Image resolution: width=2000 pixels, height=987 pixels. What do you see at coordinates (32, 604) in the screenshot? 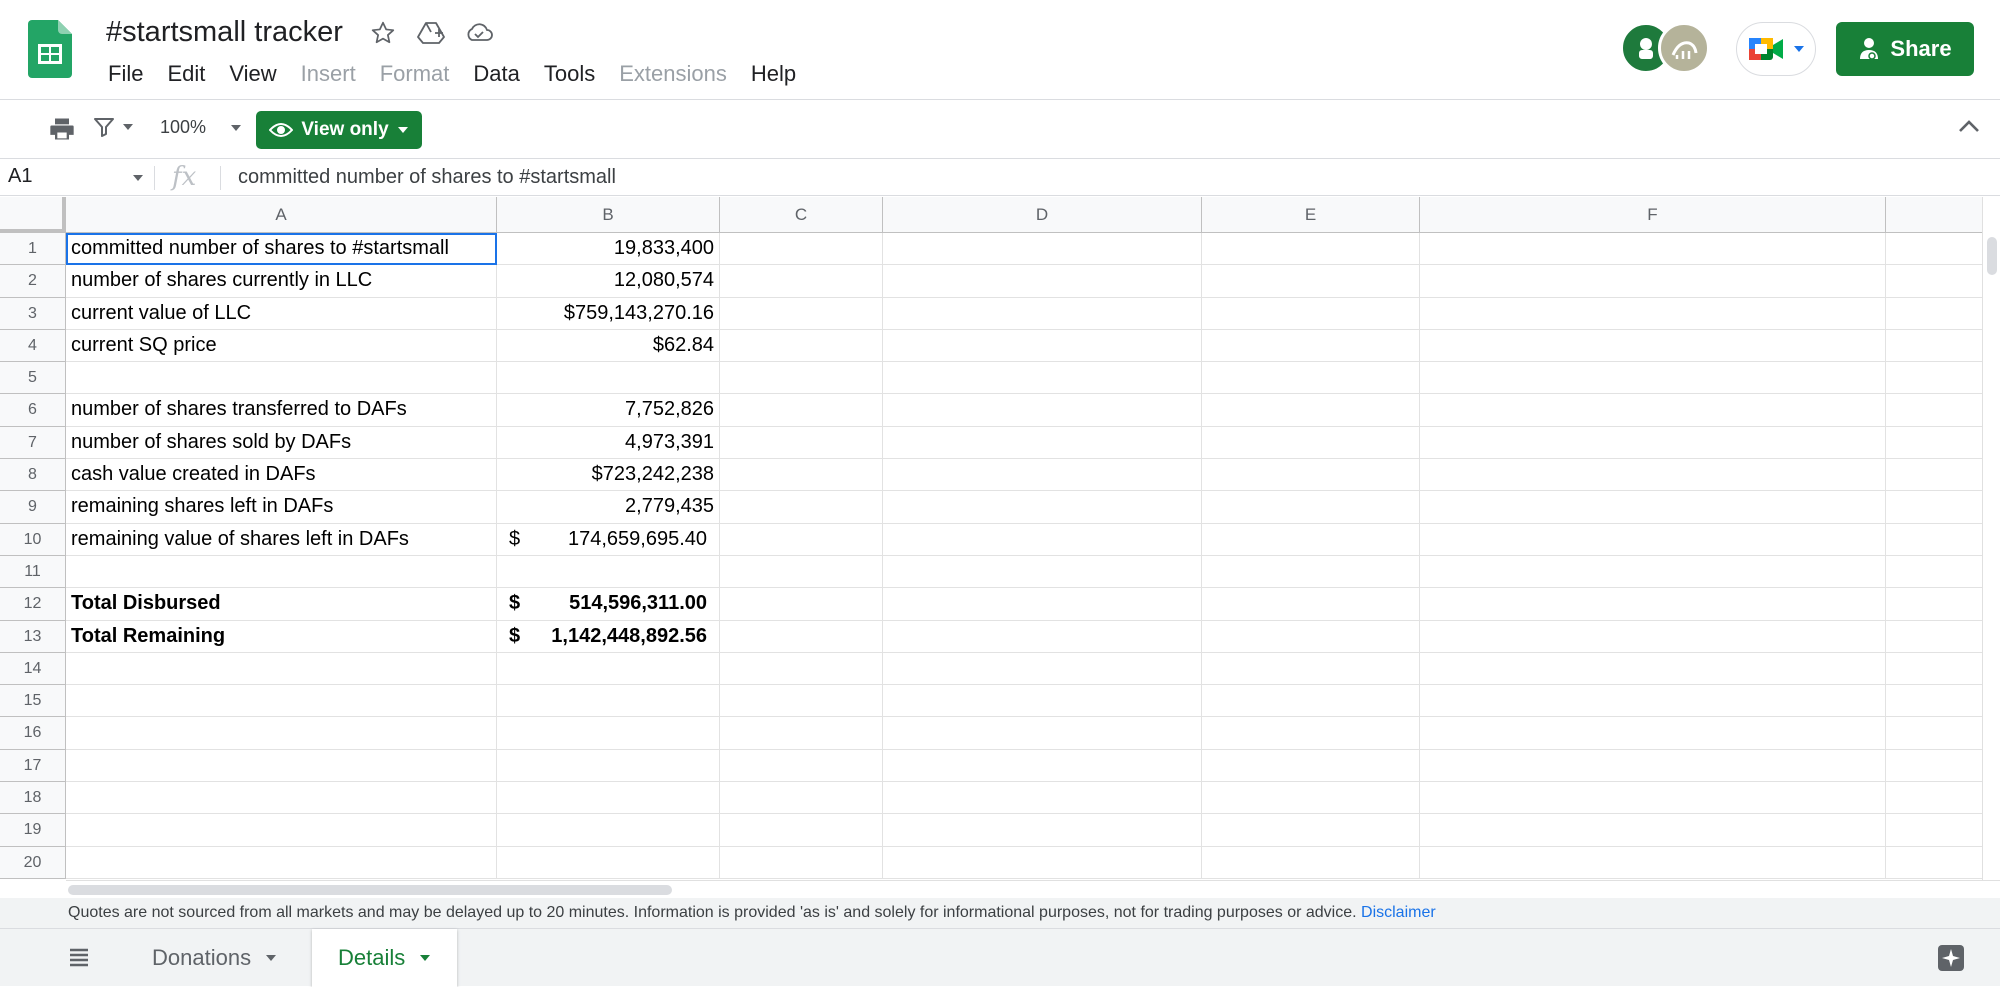
I see `row-header: 12` at bounding box center [32, 604].